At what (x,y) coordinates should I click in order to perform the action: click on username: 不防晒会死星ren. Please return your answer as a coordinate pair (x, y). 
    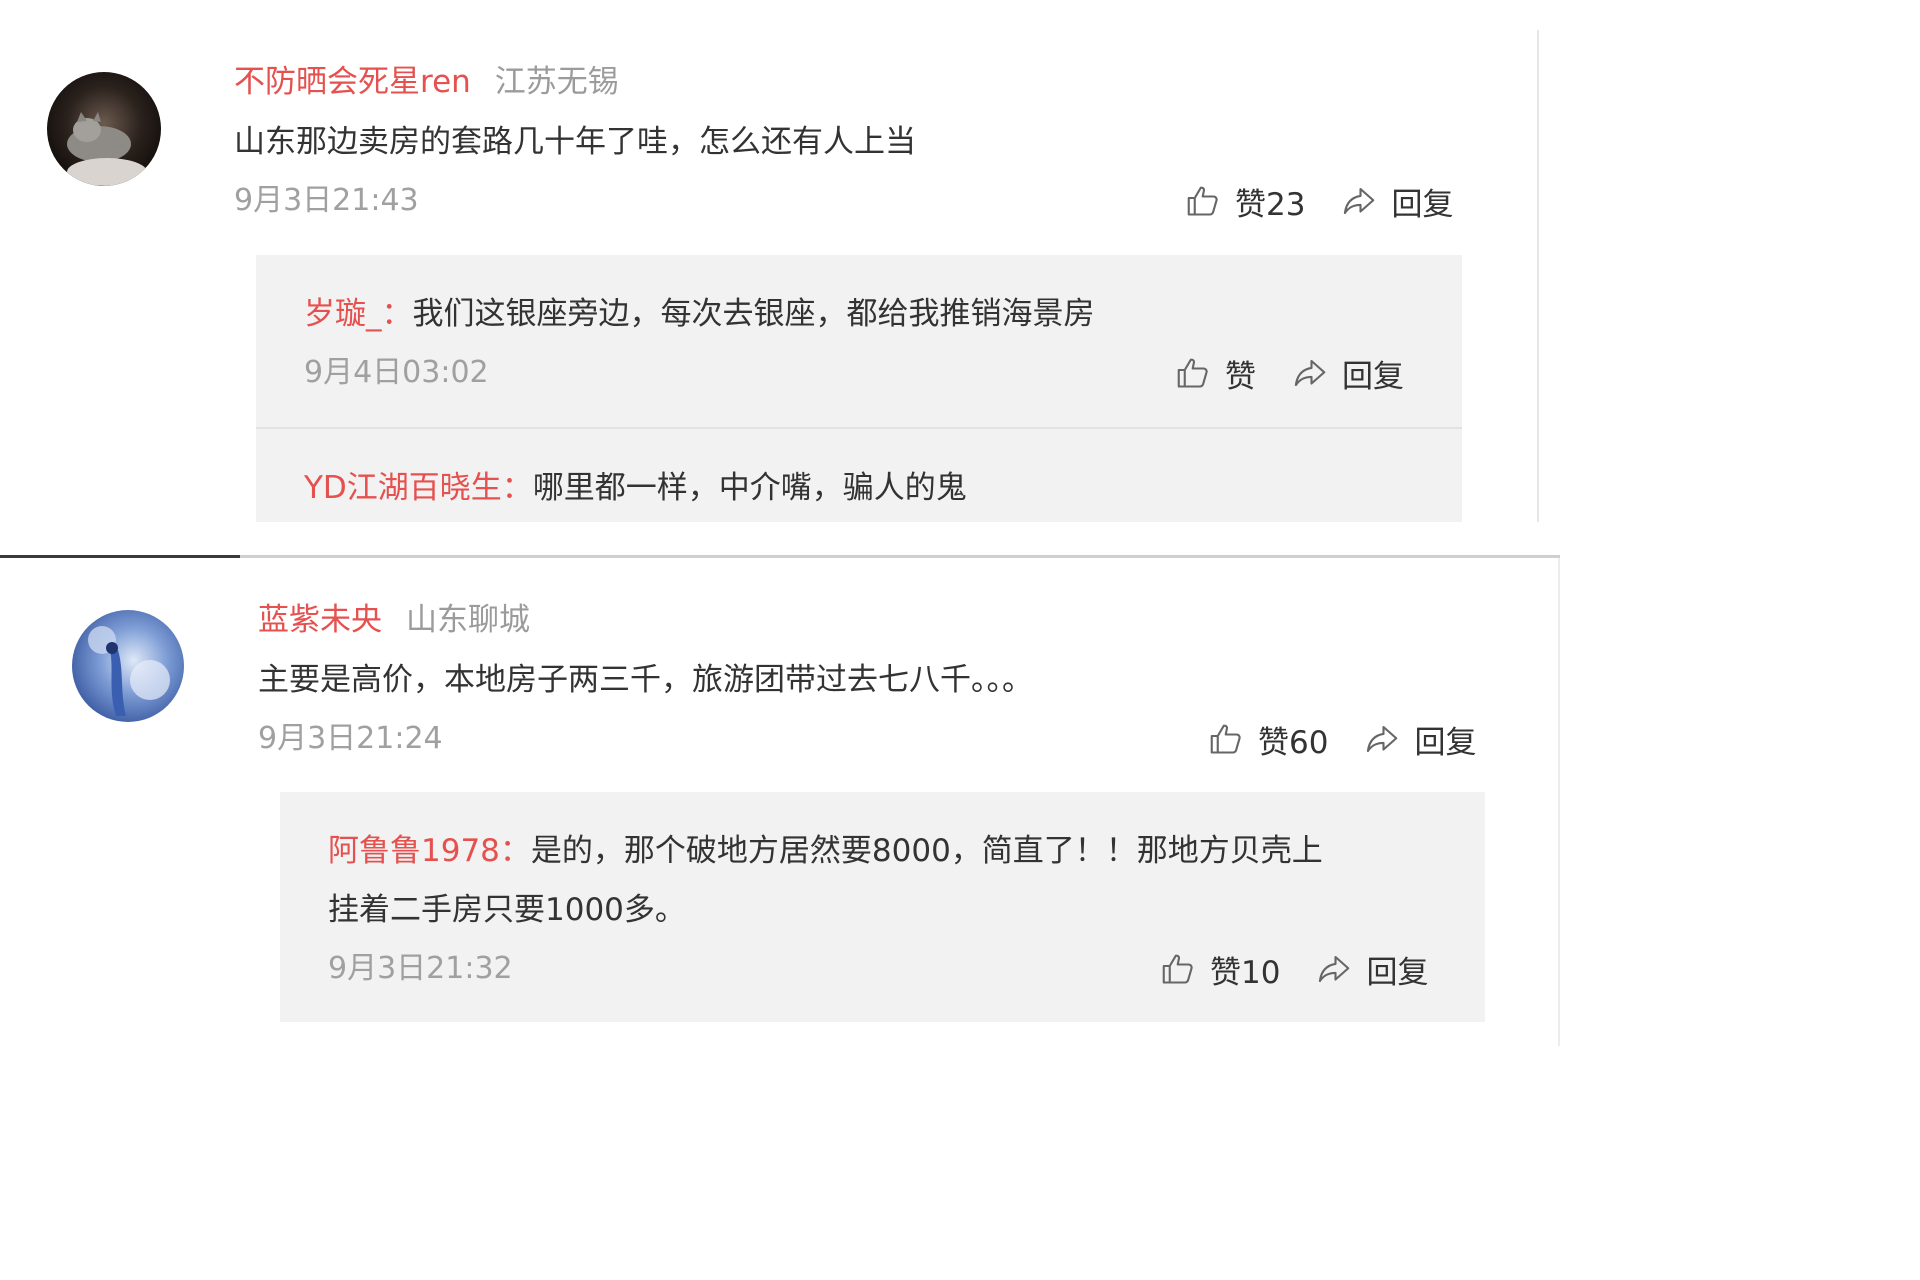
    Looking at the image, I should click on (352, 82).